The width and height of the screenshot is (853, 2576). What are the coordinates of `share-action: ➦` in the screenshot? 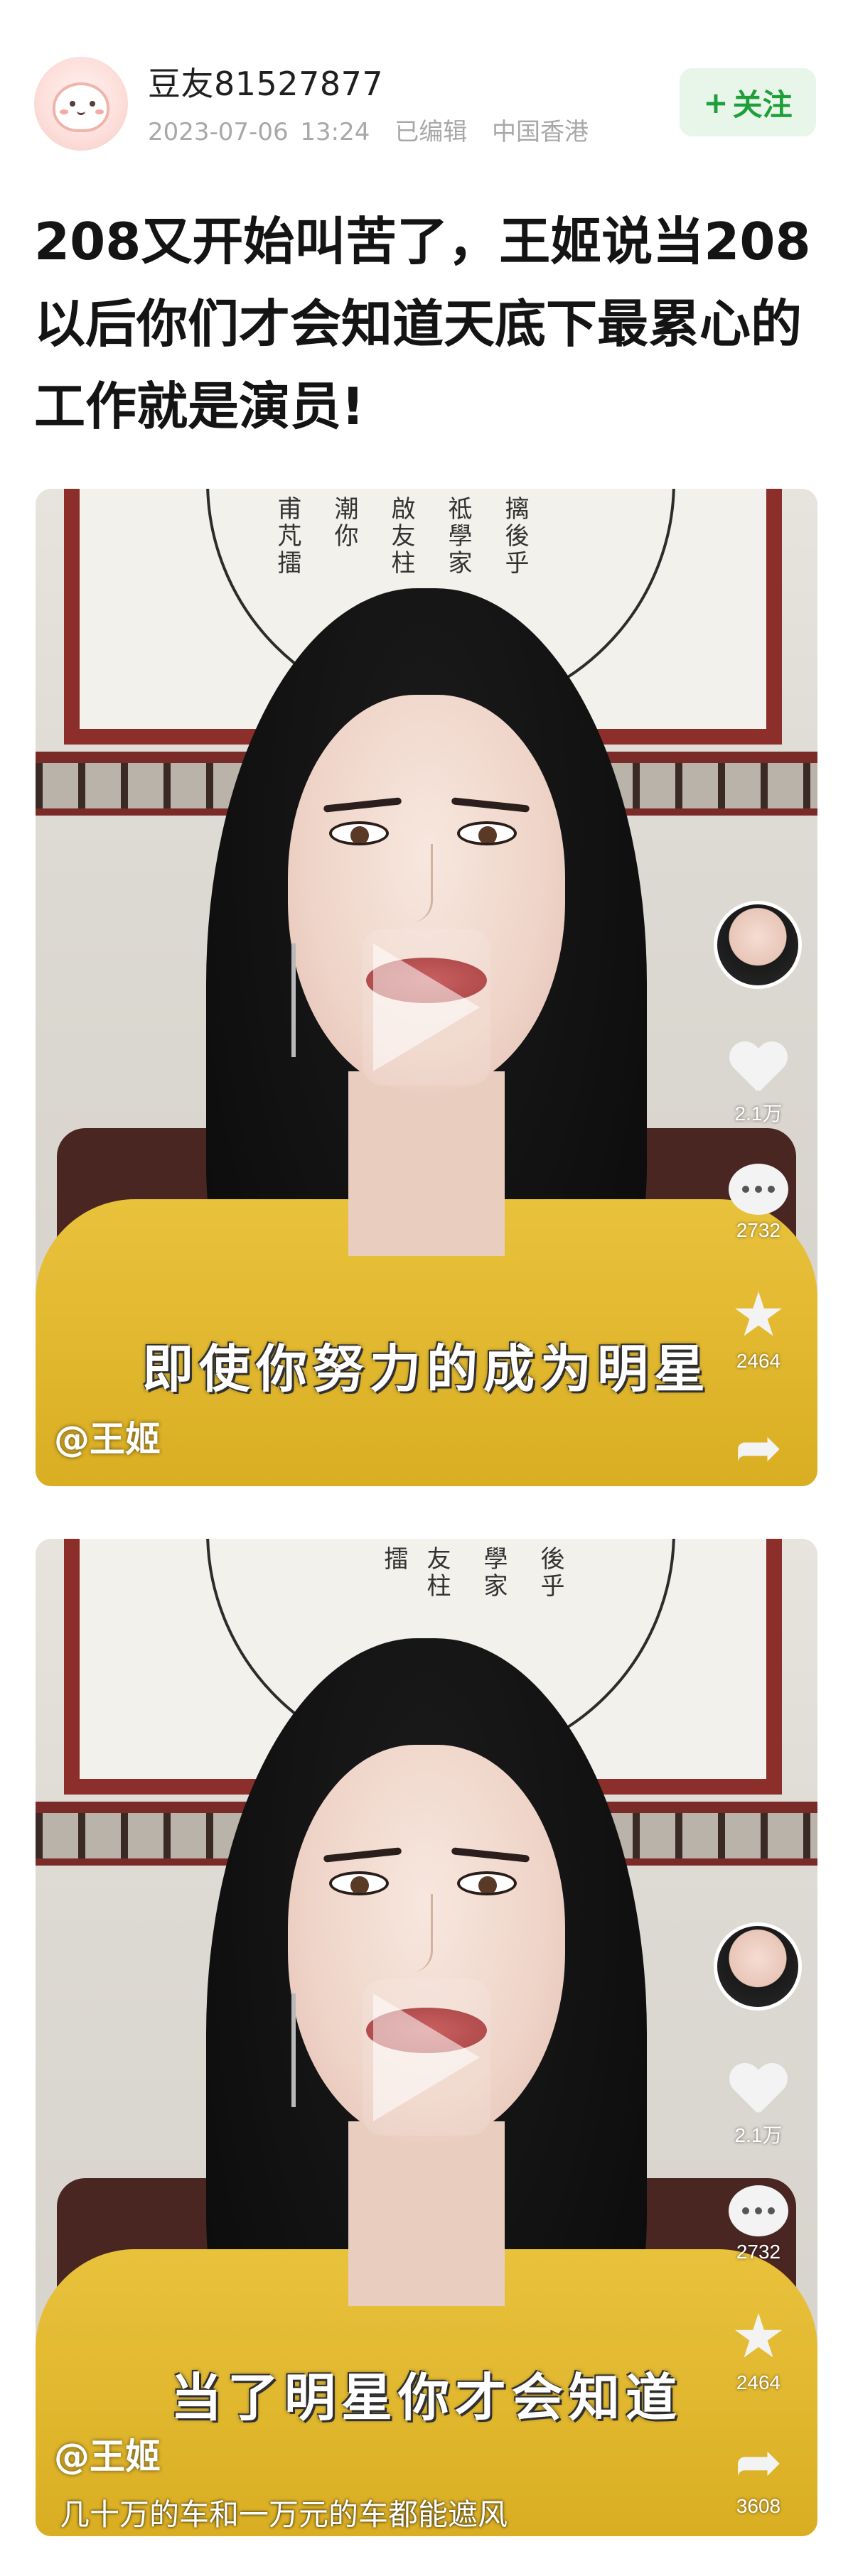 It's located at (758, 1447).